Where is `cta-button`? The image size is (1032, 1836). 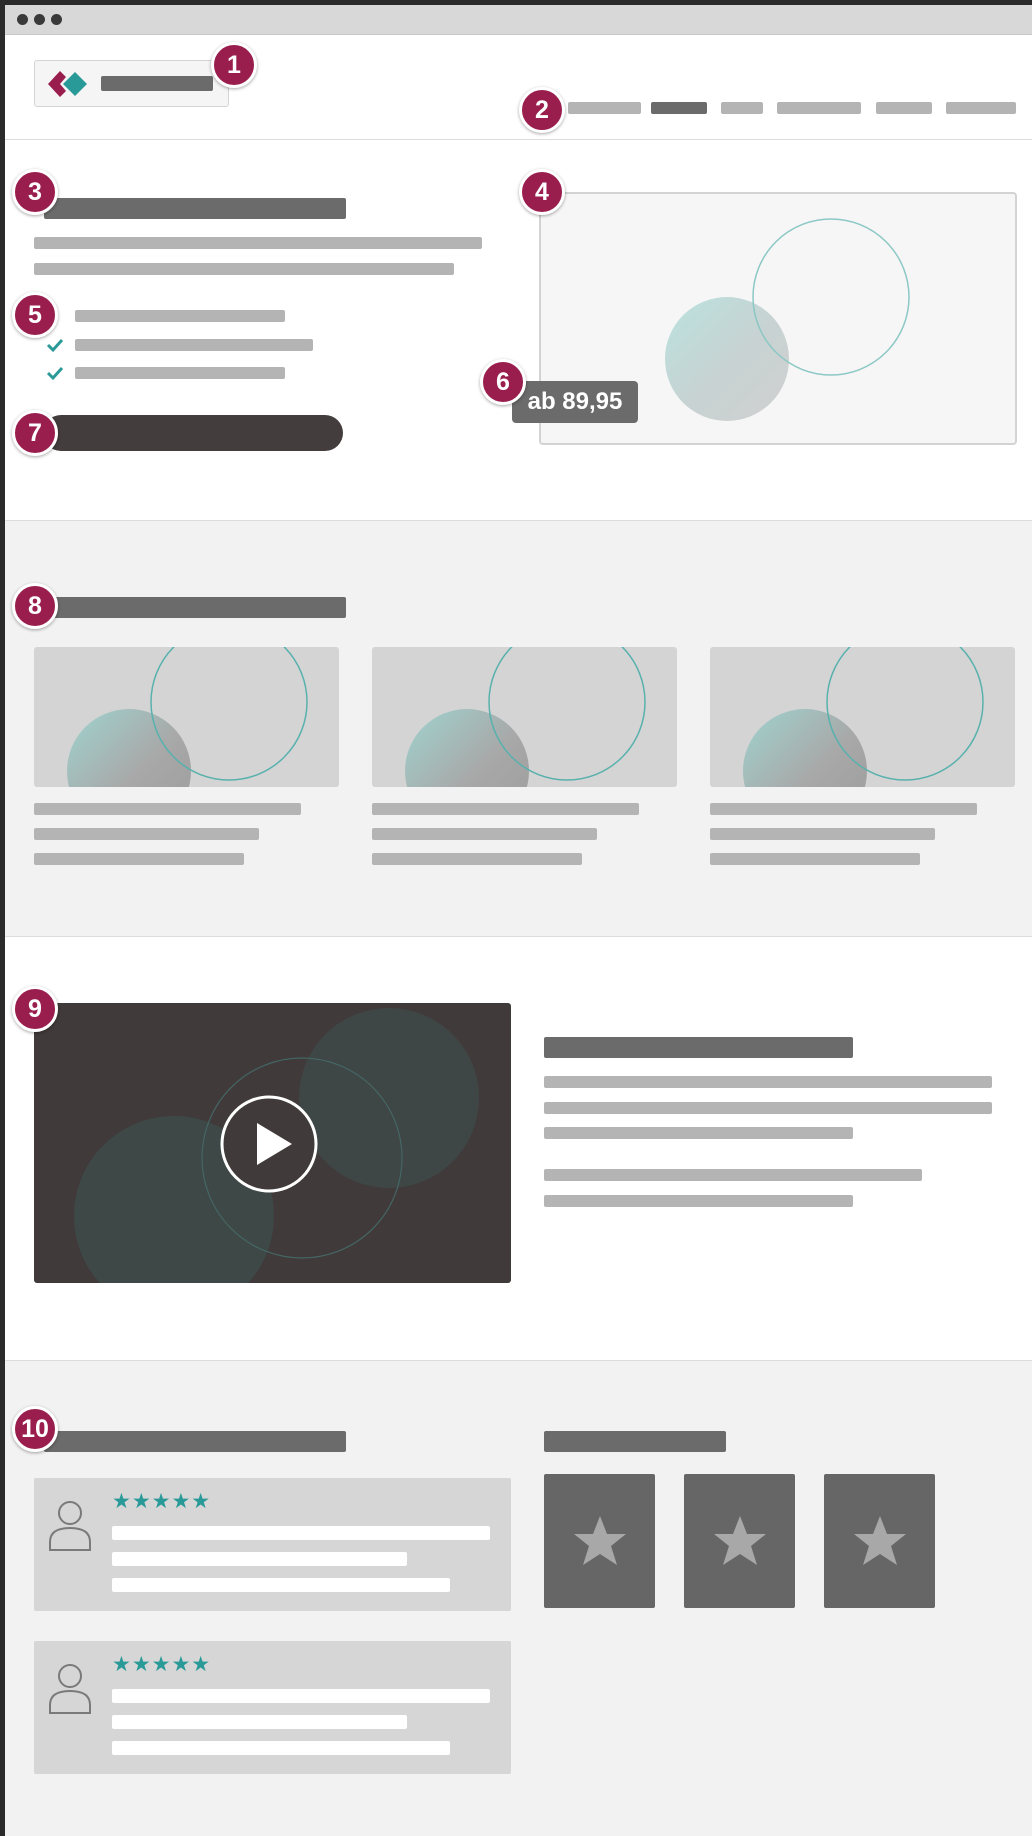
cta-button is located at coordinates (193, 433).